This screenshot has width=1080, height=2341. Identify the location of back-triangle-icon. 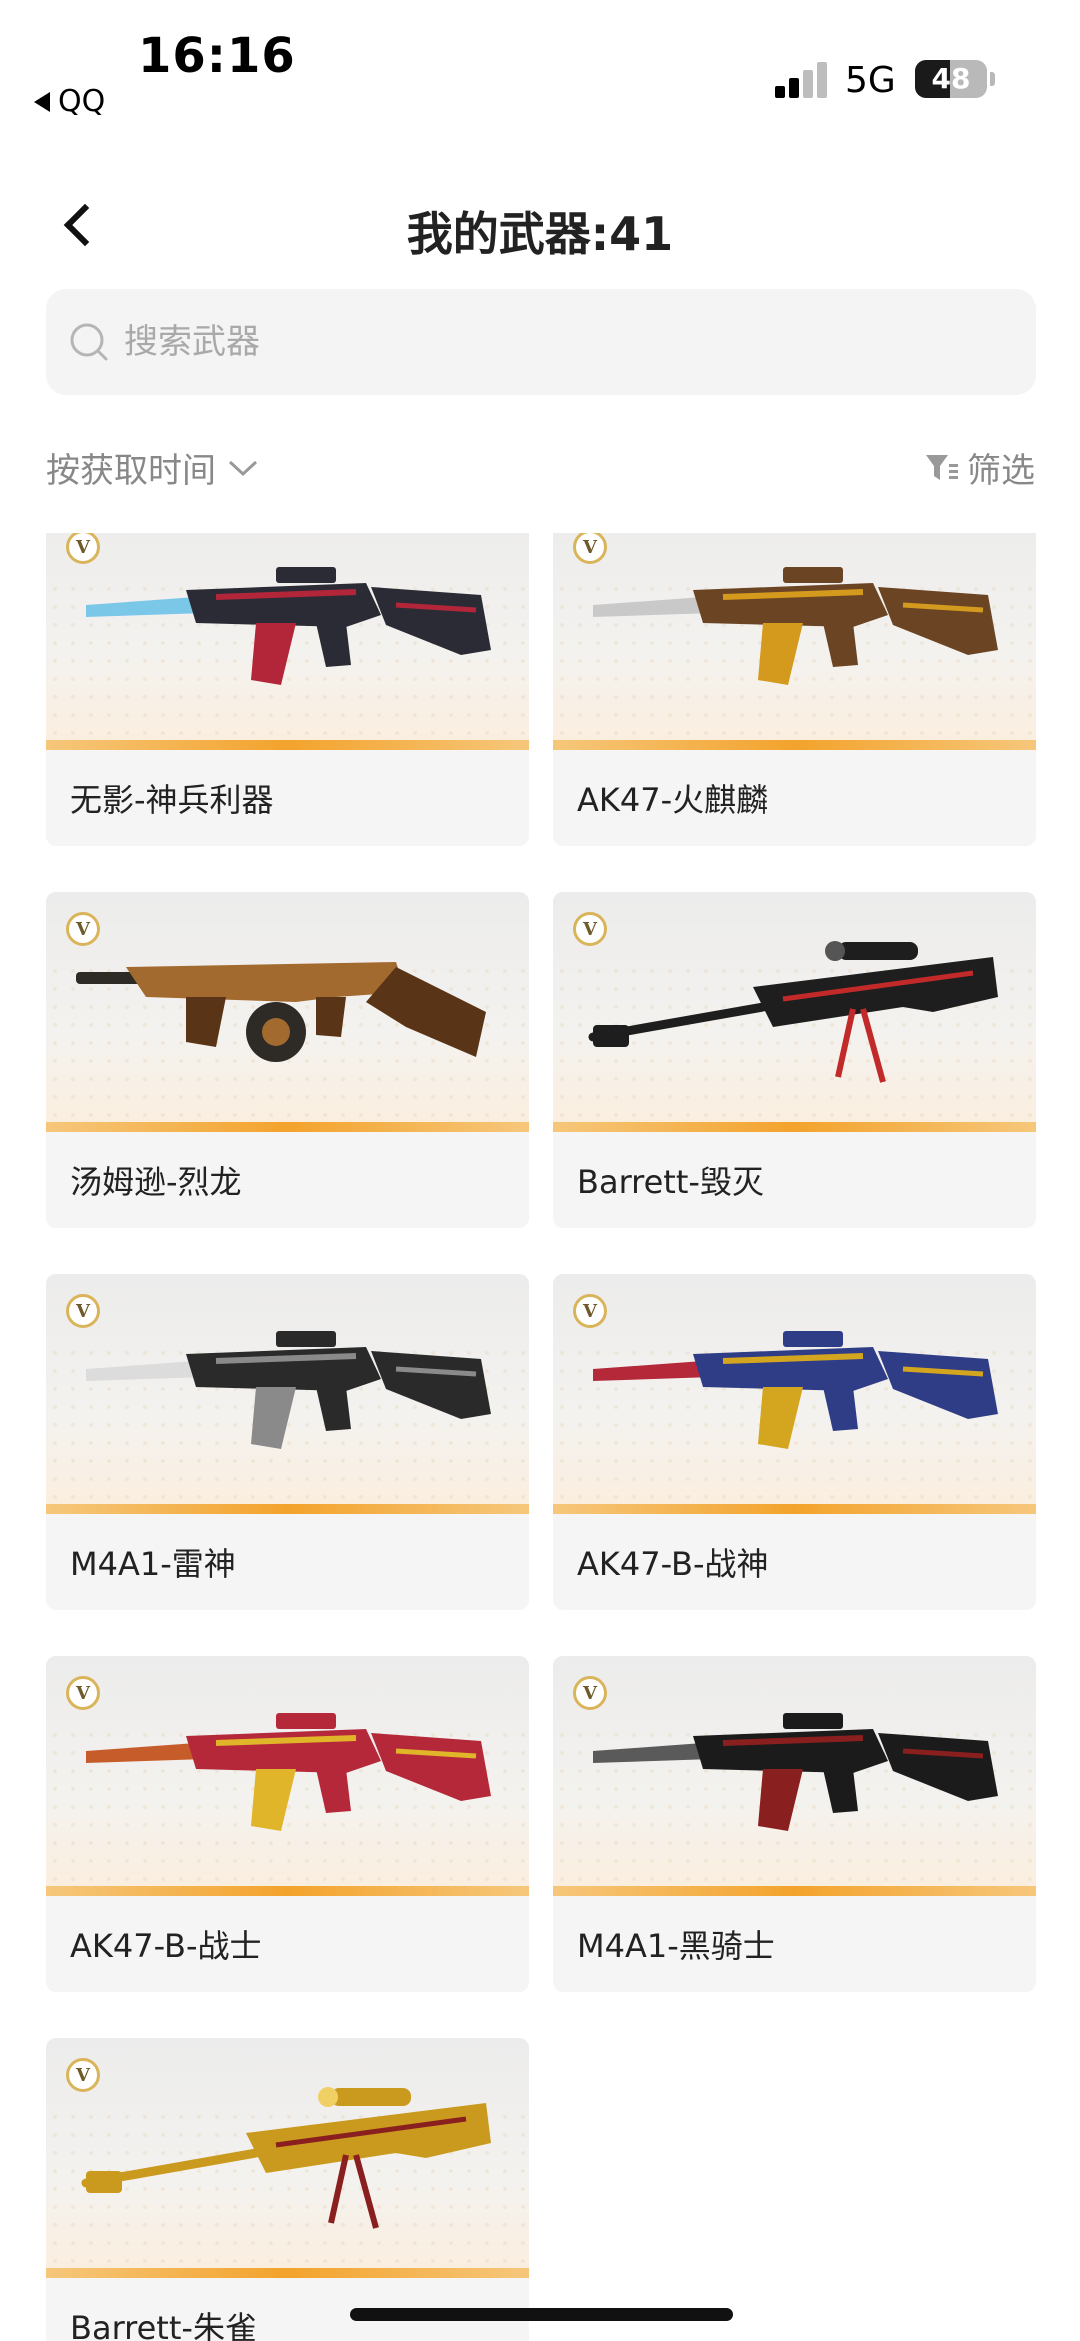
(42, 101).